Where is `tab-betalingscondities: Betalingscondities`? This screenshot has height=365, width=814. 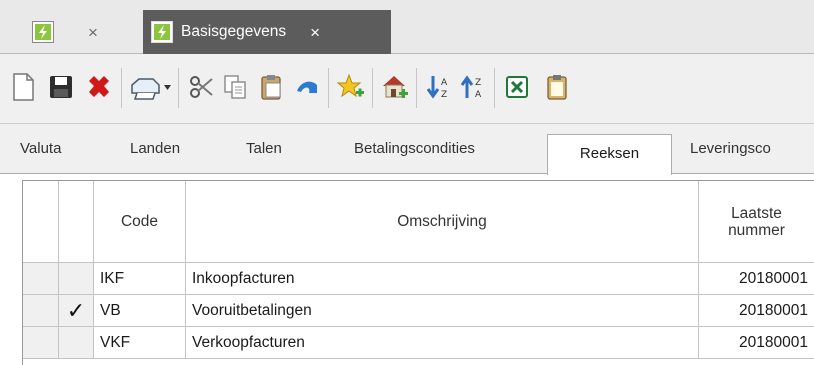
tab-betalingscondities: Betalingscondities is located at coordinates (414, 149).